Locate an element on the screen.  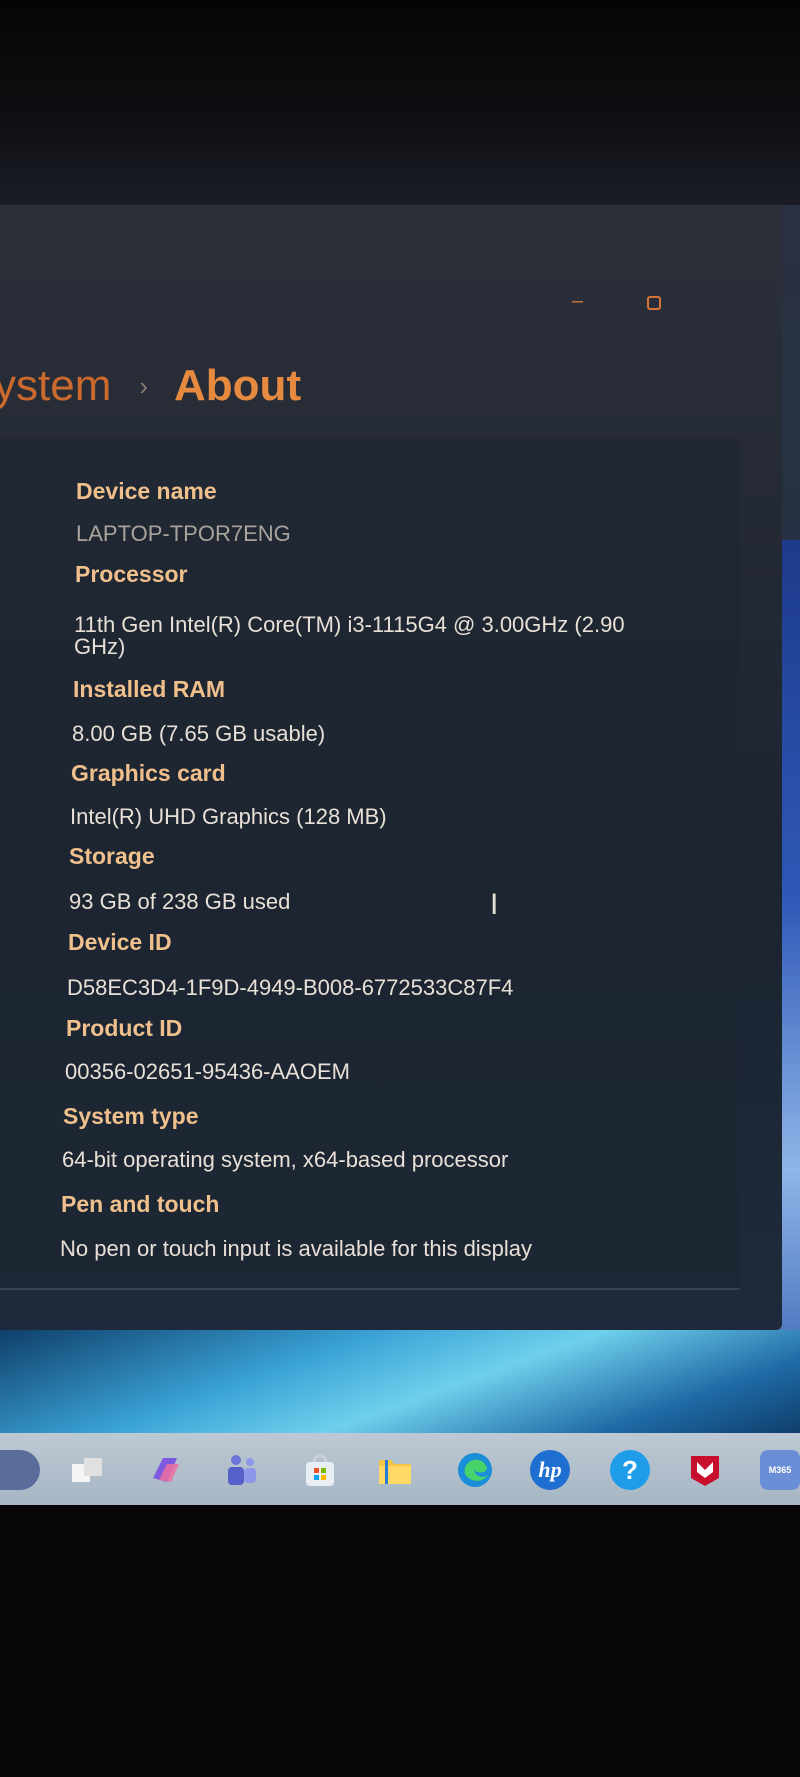
spec-value-product-id: 00356-02651-95436-AAOEM is located at coordinates (207, 1071).